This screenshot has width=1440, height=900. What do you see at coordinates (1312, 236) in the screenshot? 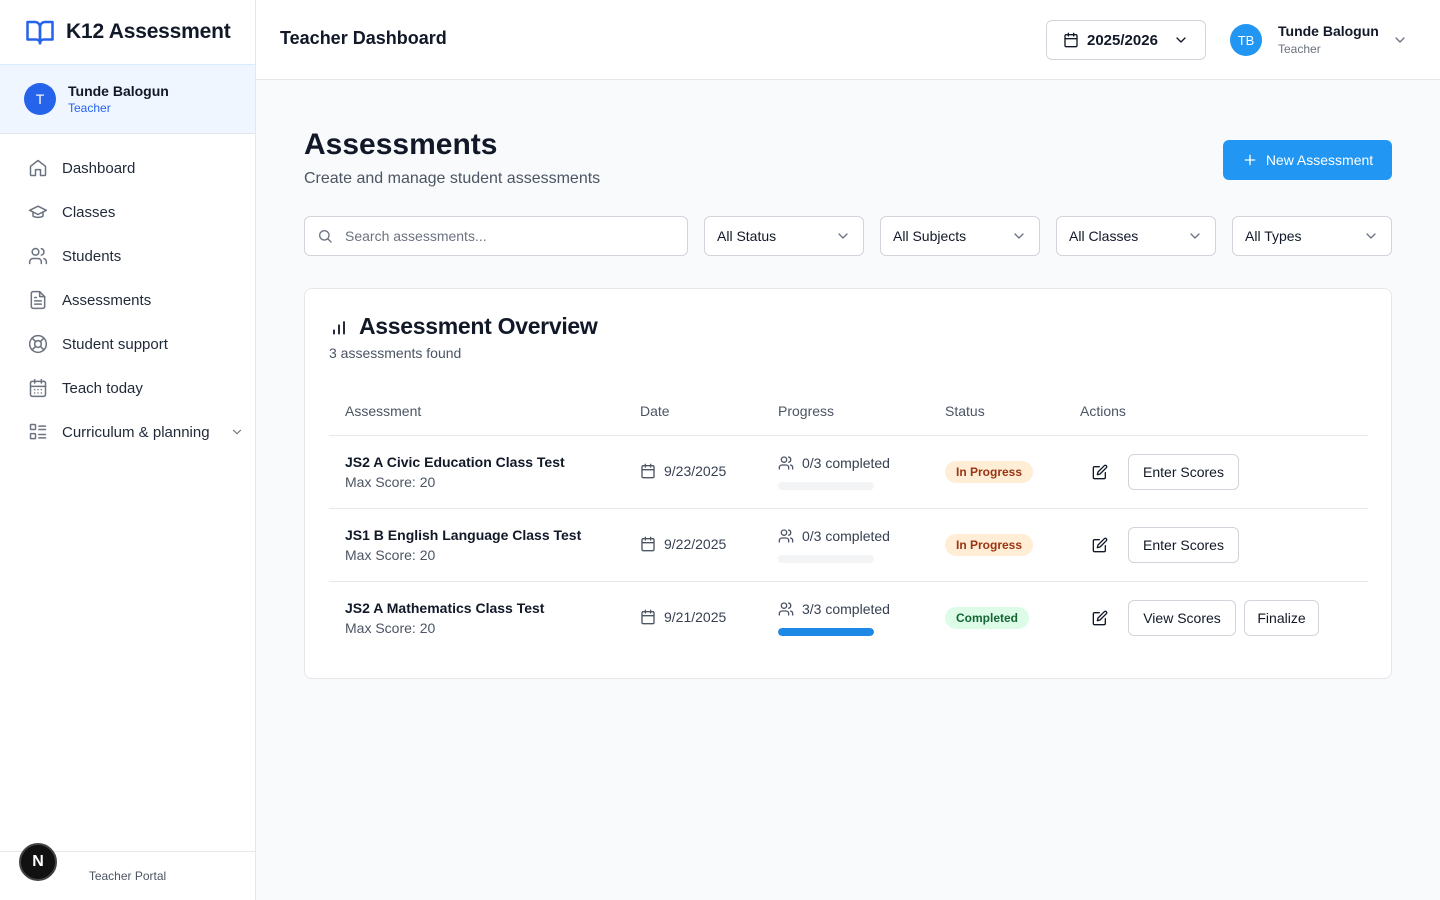
I see `type-filter: All Types` at bounding box center [1312, 236].